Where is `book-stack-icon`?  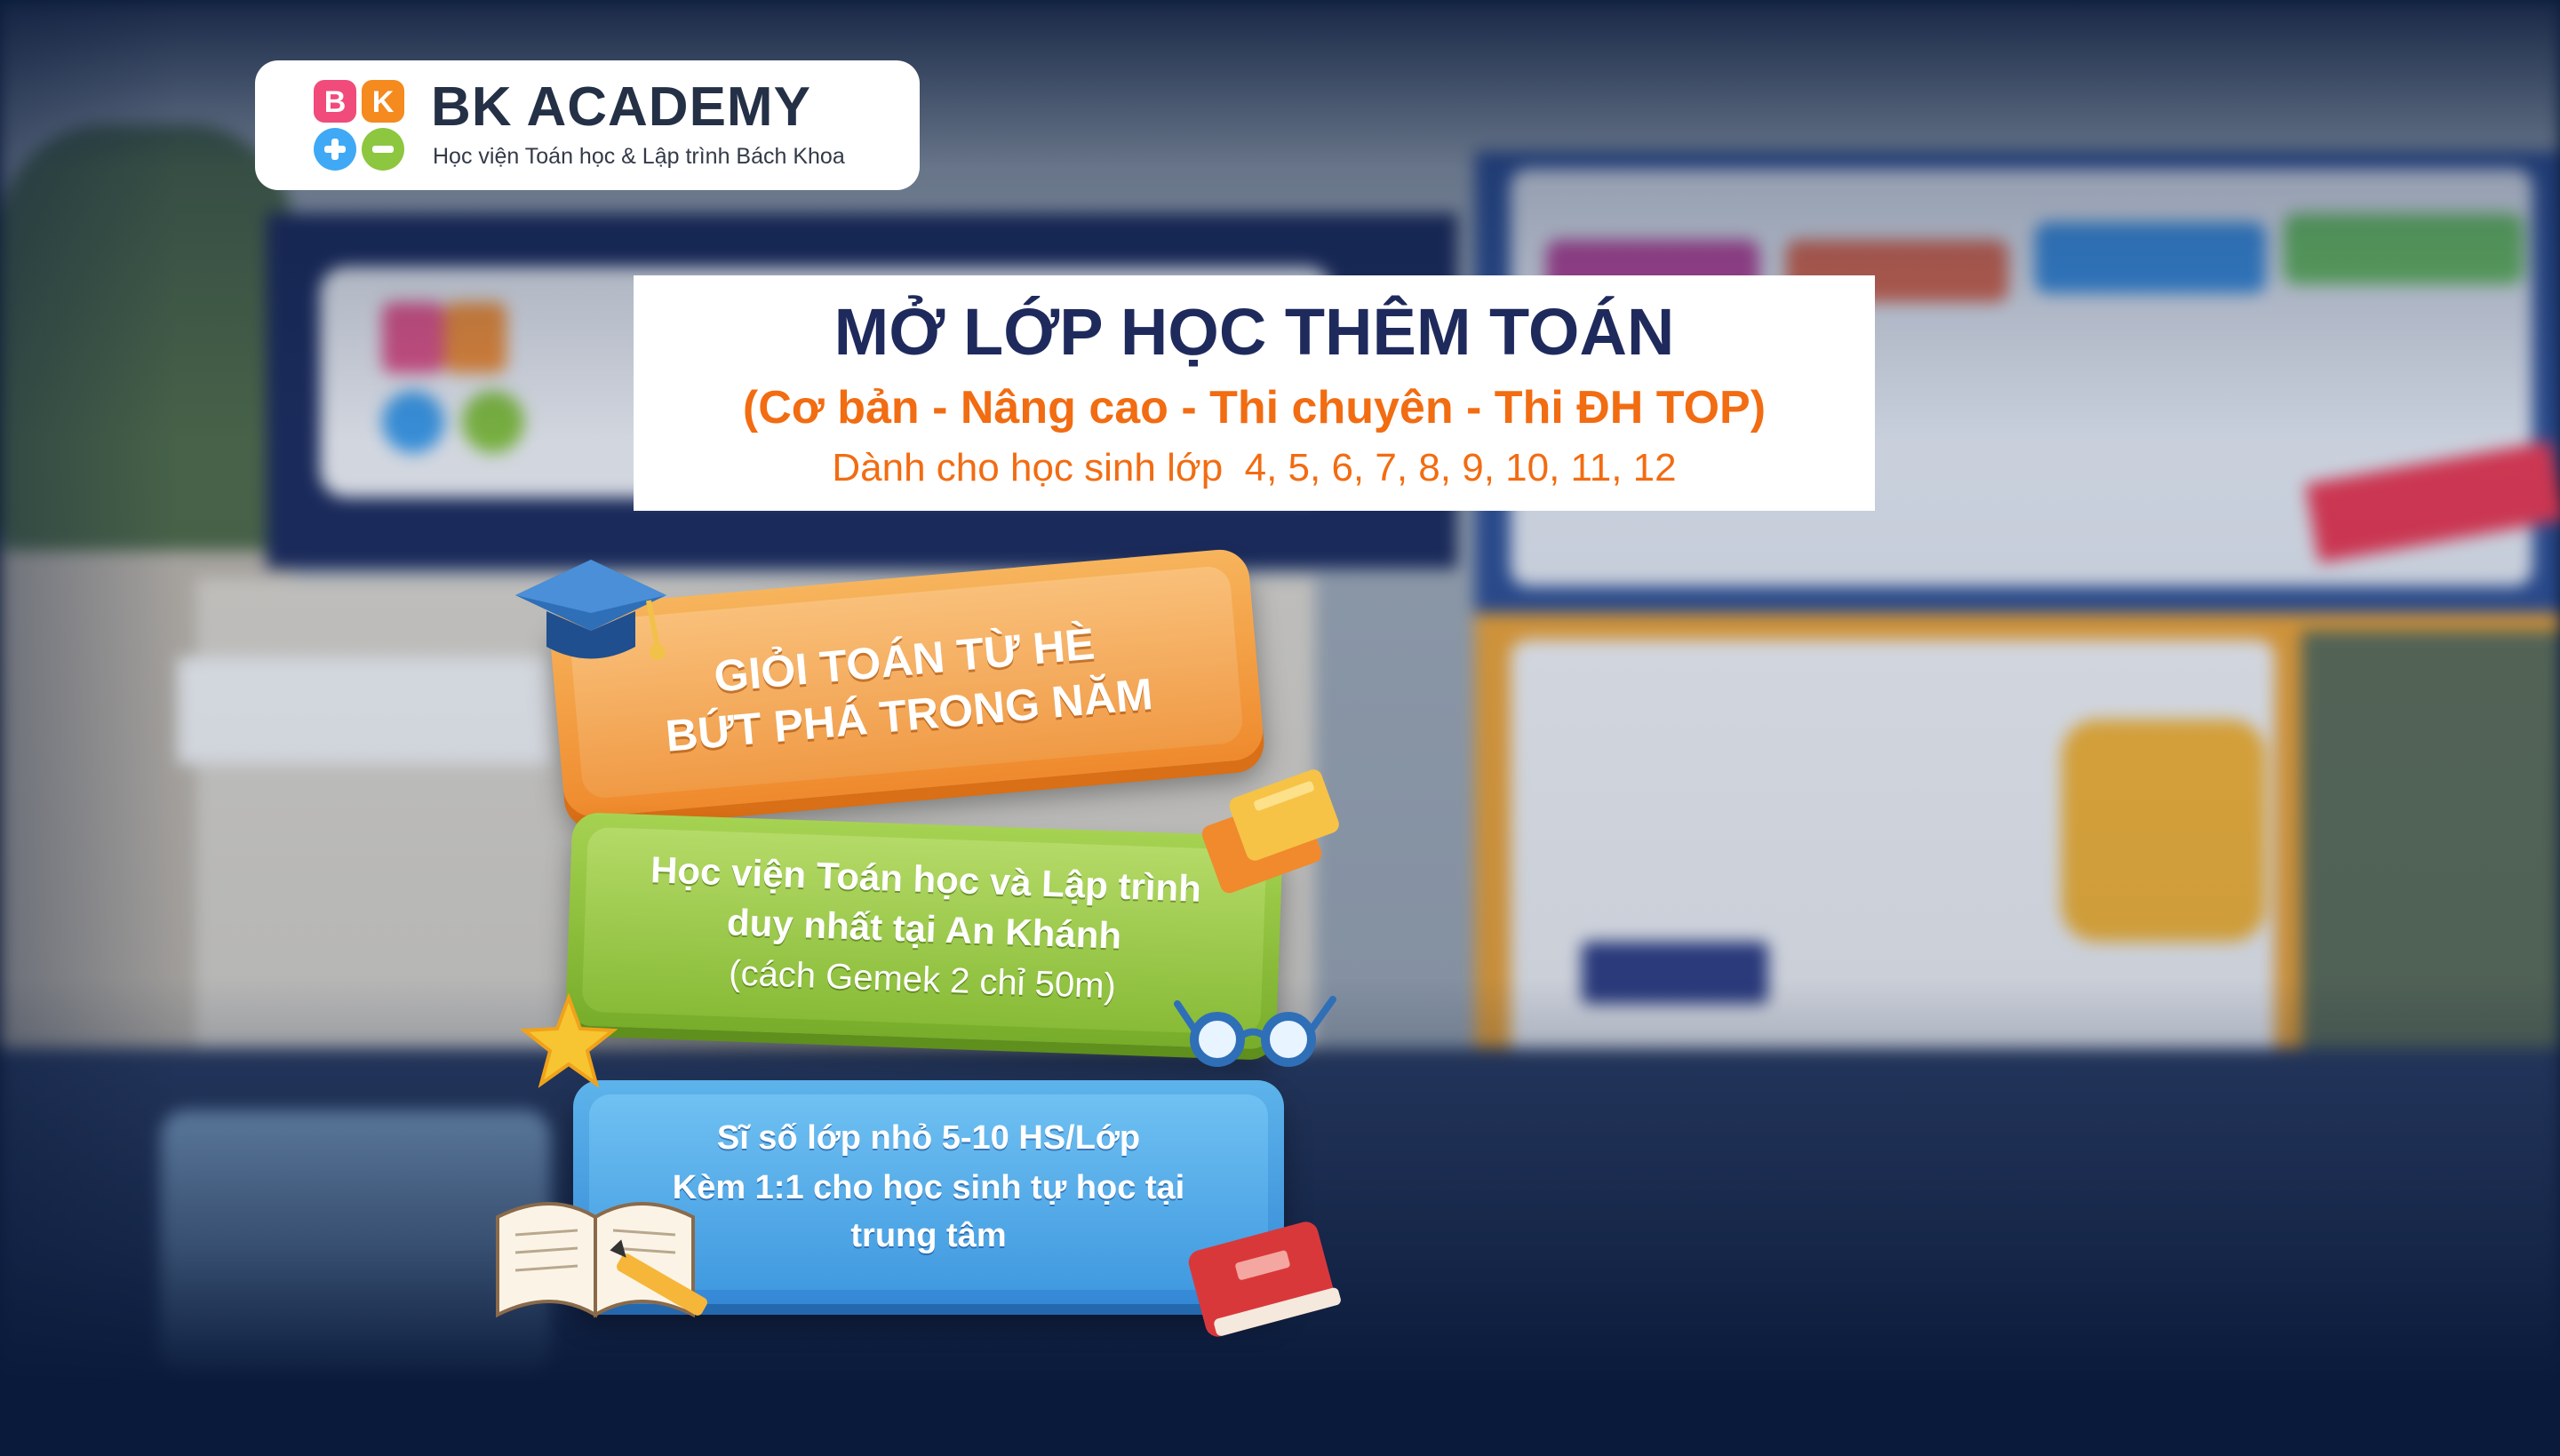 book-stack-icon is located at coordinates (1270, 831).